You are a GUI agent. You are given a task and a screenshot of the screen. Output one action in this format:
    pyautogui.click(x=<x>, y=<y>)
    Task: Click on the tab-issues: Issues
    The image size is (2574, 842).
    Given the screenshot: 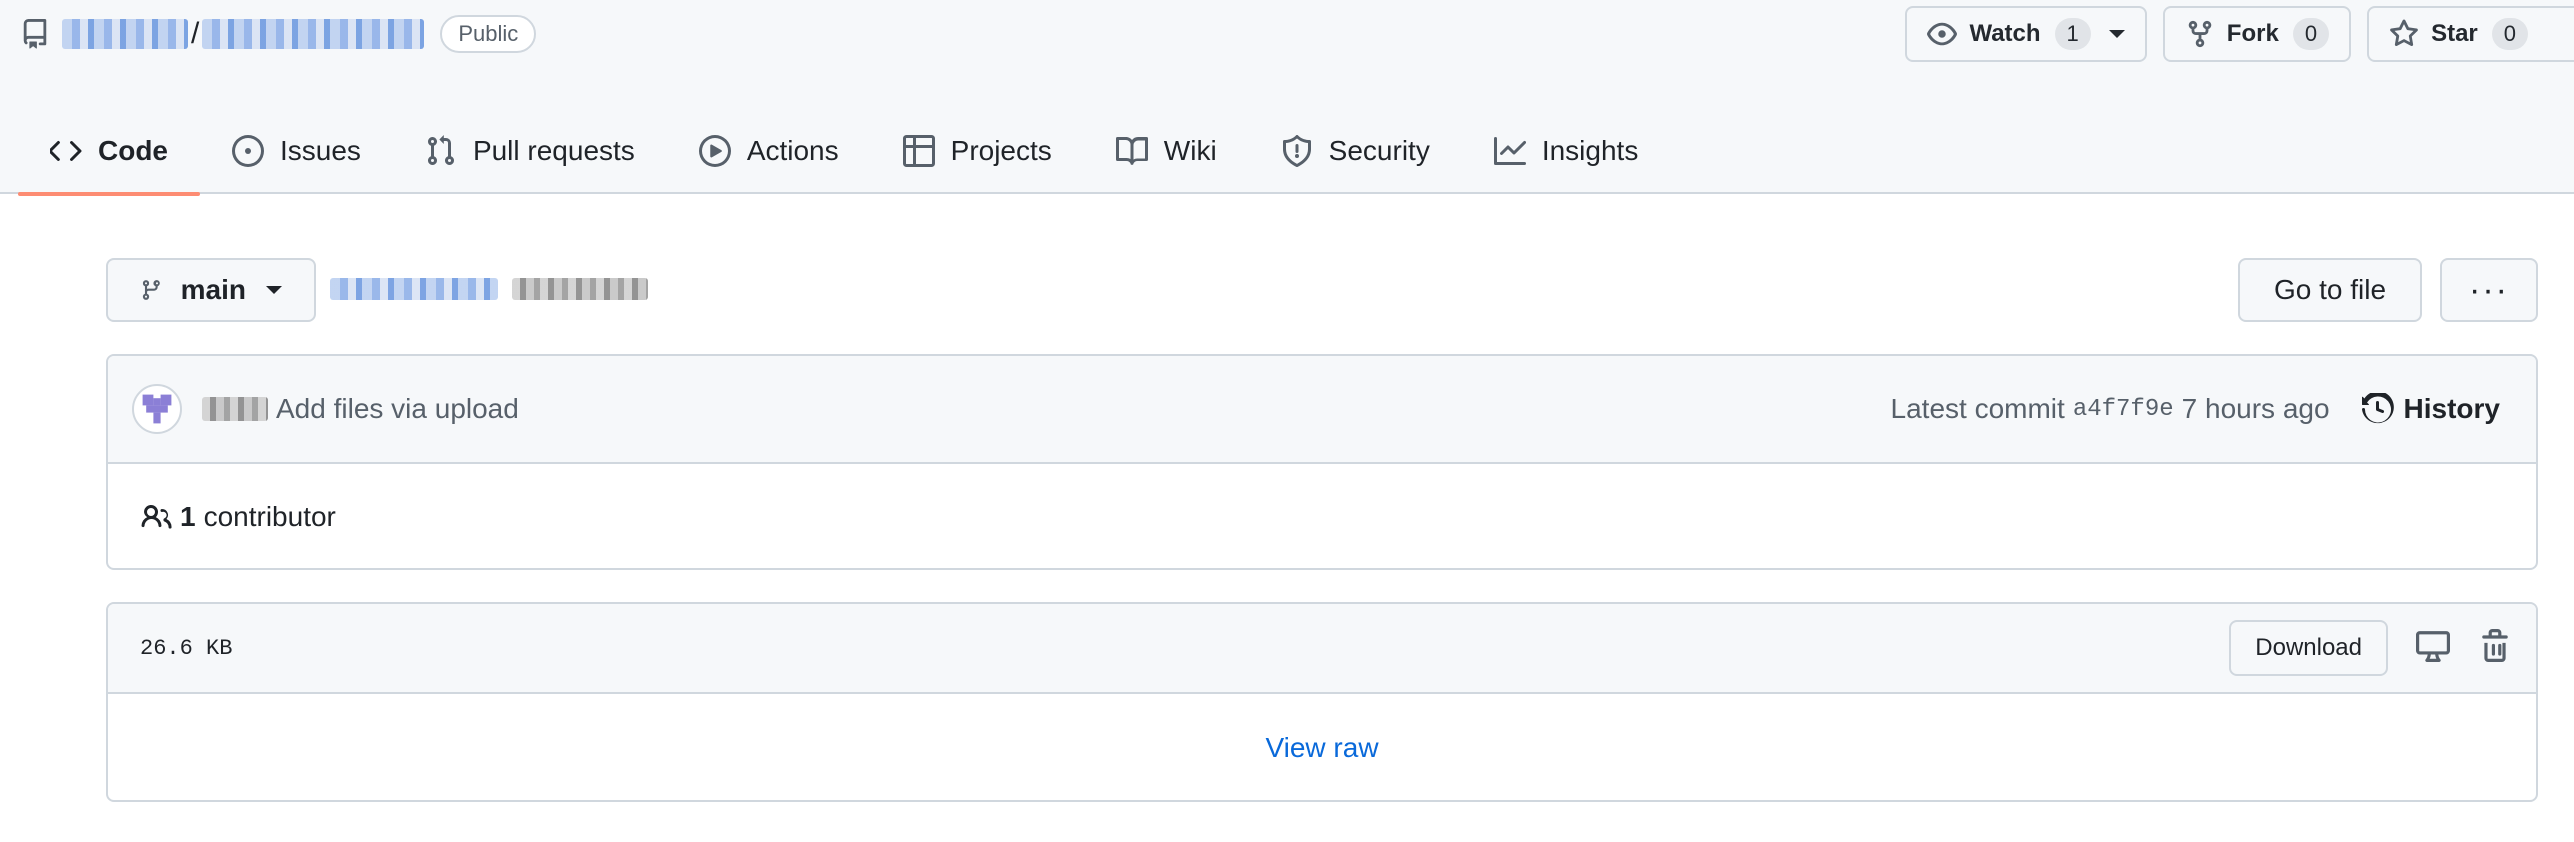 What is the action you would take?
    pyautogui.click(x=296, y=151)
    